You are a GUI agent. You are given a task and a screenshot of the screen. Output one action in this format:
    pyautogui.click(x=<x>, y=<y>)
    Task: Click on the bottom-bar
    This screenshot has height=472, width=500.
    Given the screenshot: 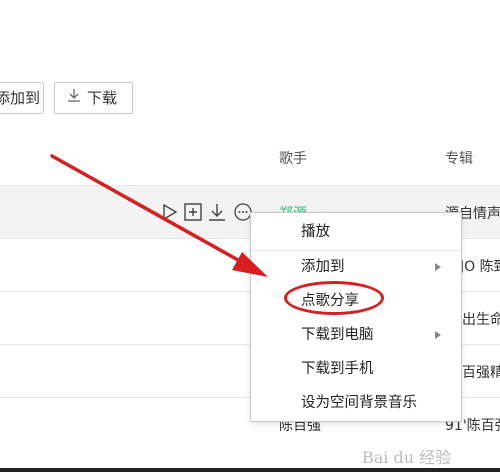 What is the action you would take?
    pyautogui.click(x=250, y=470)
    